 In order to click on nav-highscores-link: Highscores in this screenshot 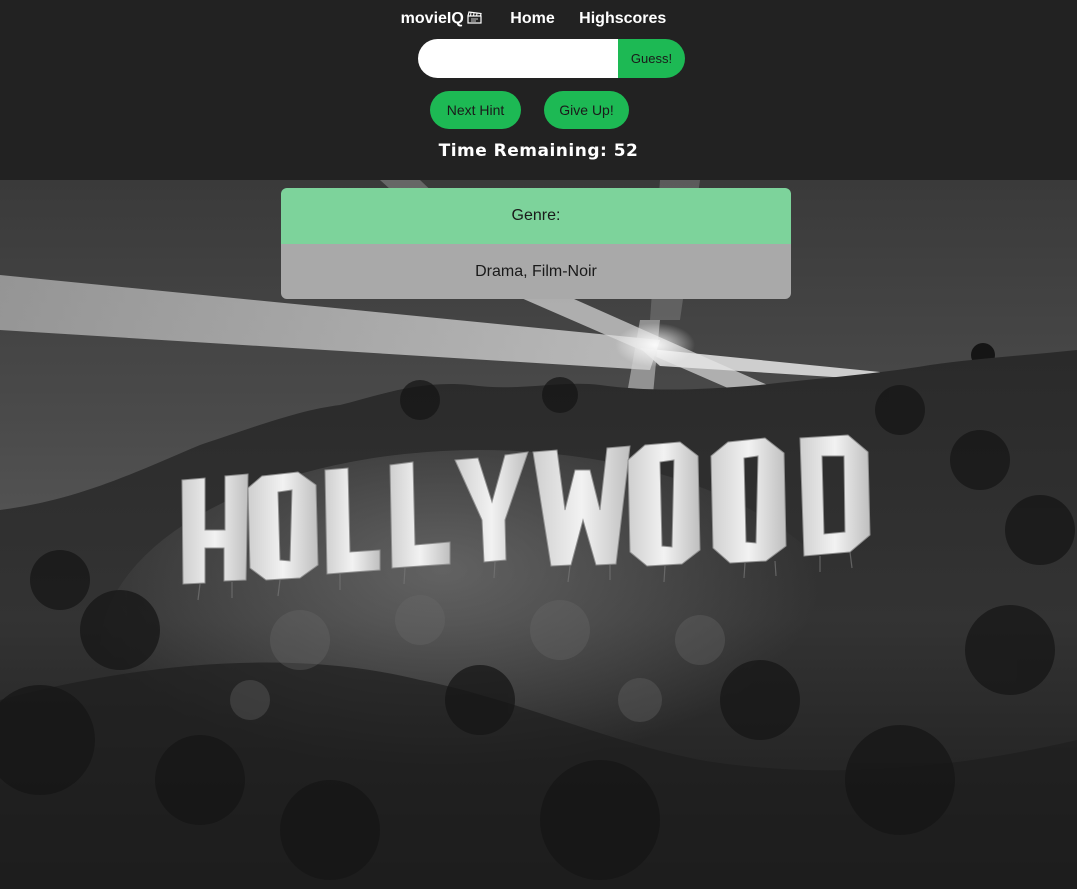, I will do `click(622, 19)`.